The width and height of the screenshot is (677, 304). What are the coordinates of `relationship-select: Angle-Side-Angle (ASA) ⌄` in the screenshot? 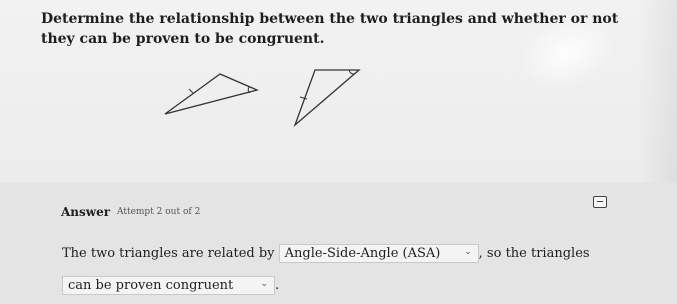 It's located at (378, 253).